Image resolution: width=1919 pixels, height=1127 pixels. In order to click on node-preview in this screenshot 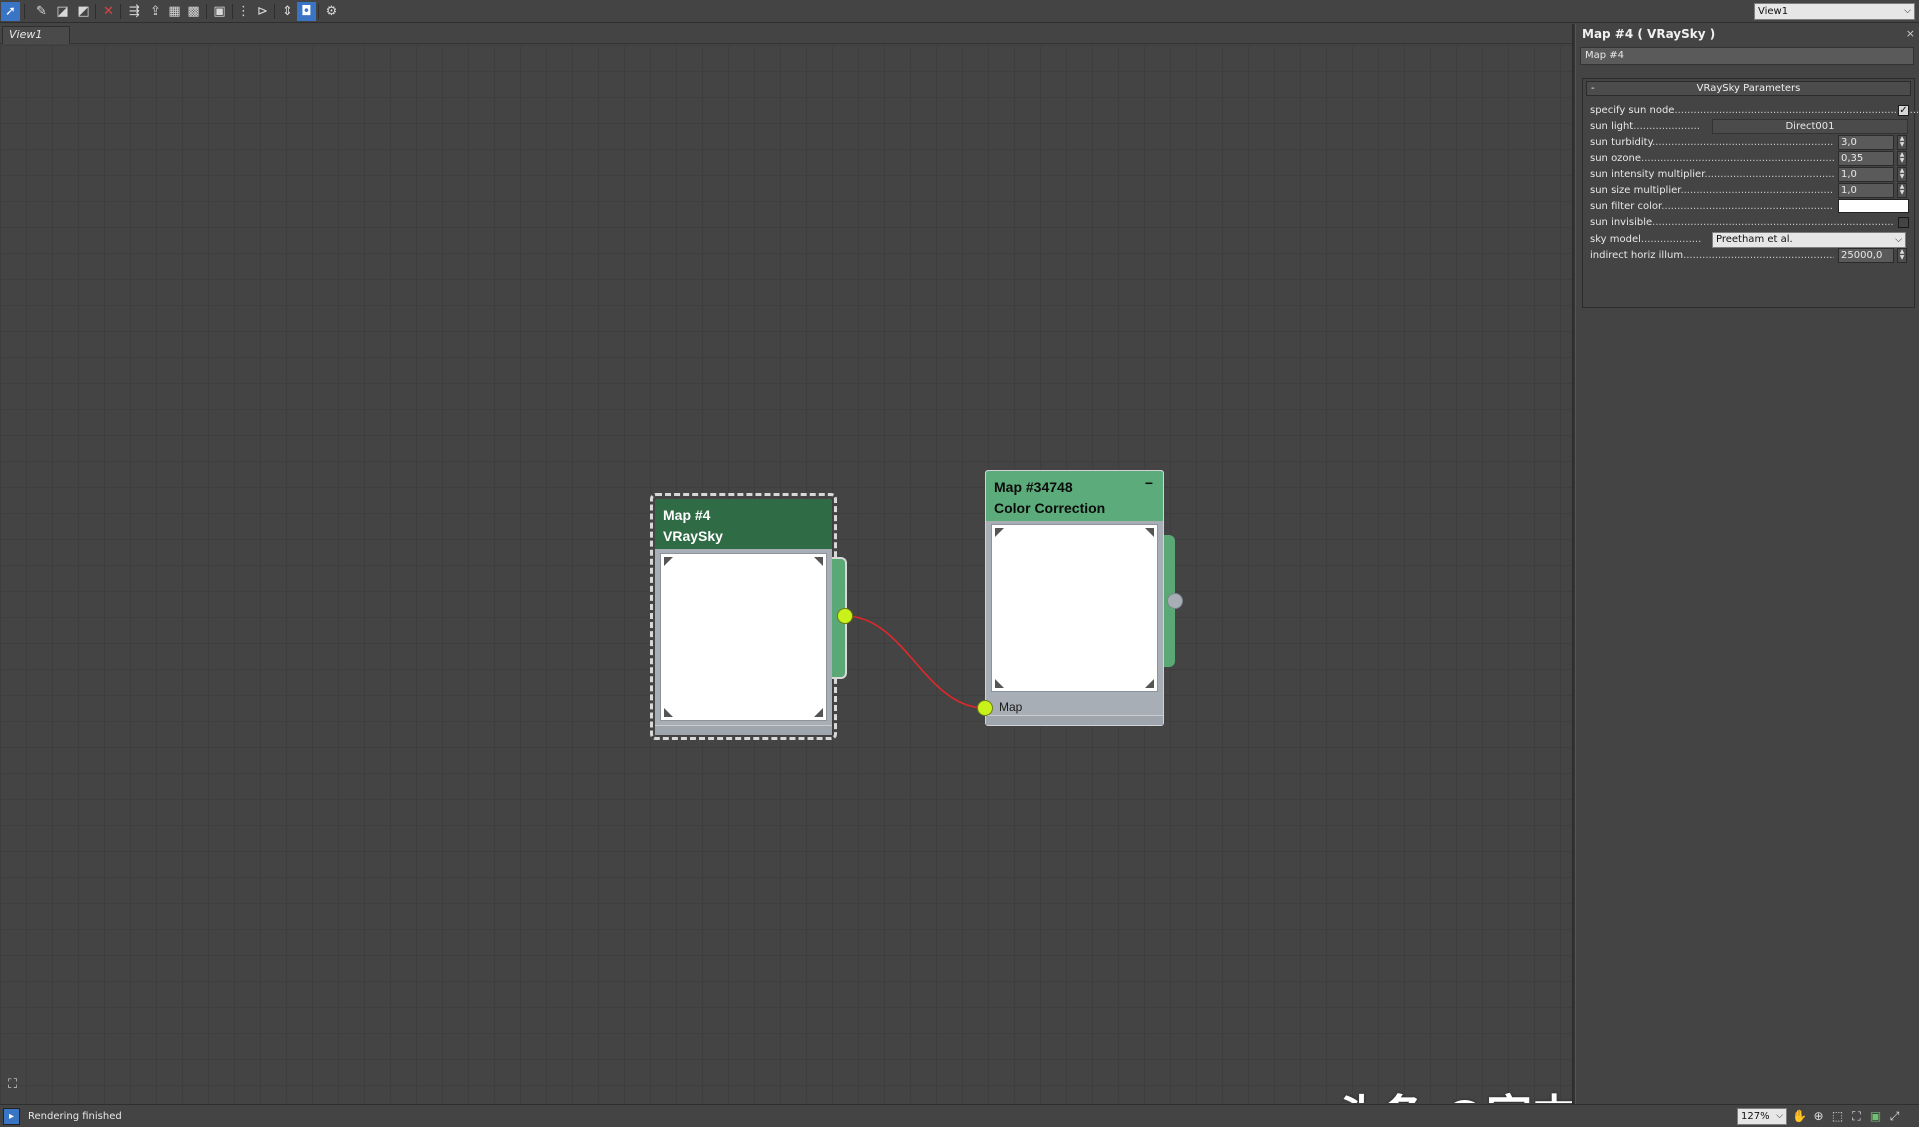, I will do `click(1074, 608)`.